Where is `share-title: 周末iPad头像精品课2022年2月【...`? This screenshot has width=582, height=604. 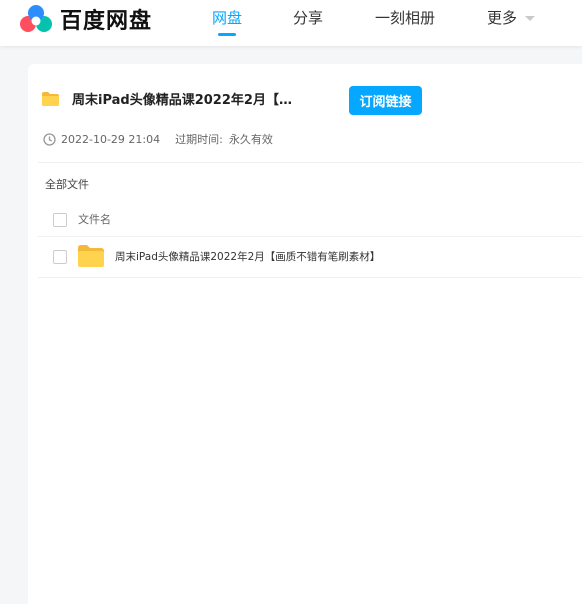 share-title: 周末iPad头像精品课2022年2月【... is located at coordinates (182, 100).